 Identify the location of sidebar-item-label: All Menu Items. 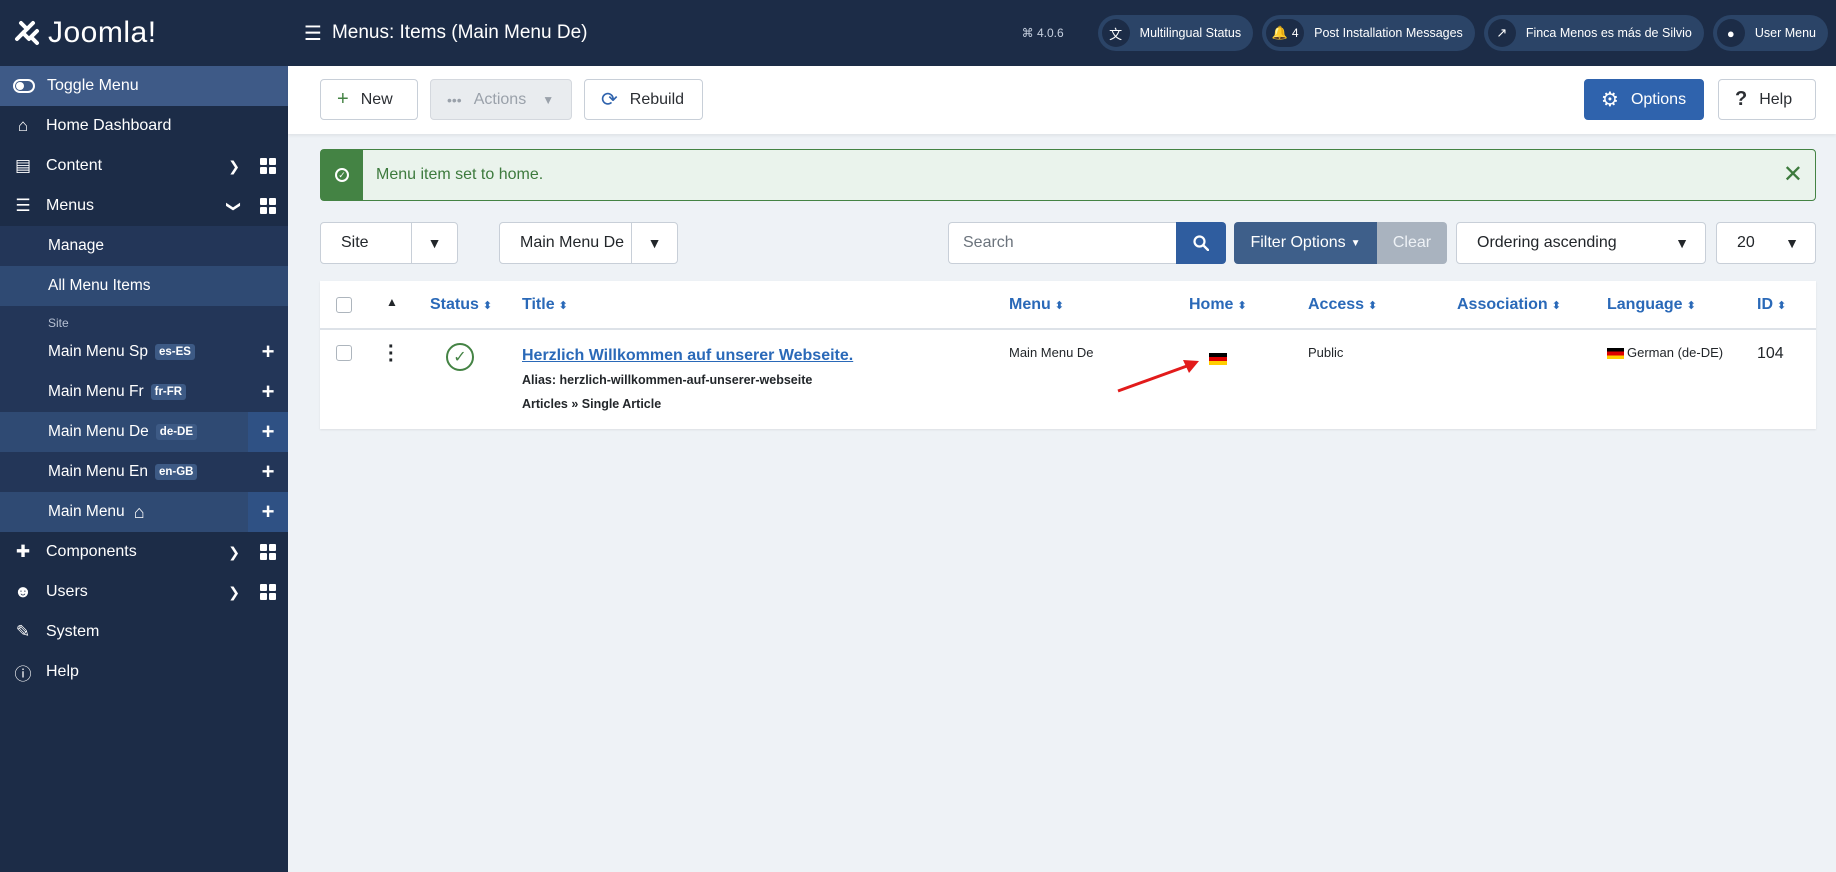
(99, 285).